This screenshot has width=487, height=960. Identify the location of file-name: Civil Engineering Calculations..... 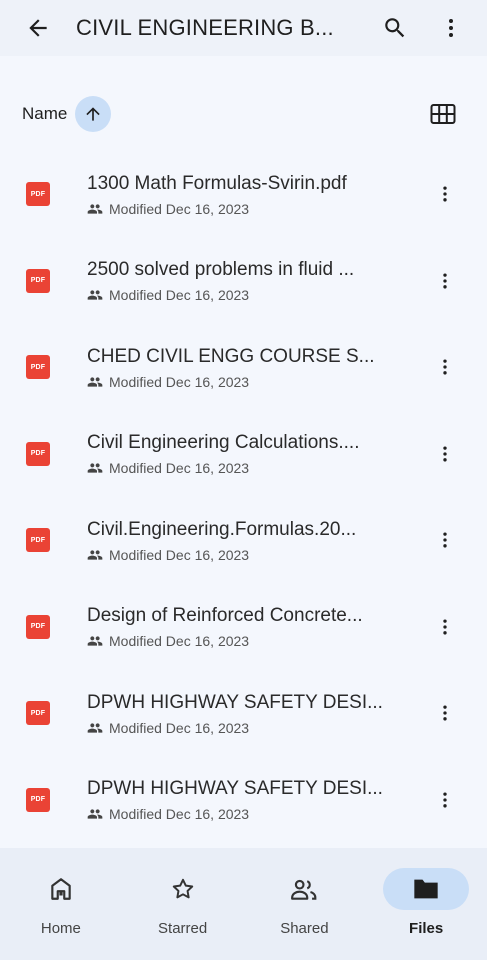
(223, 443).